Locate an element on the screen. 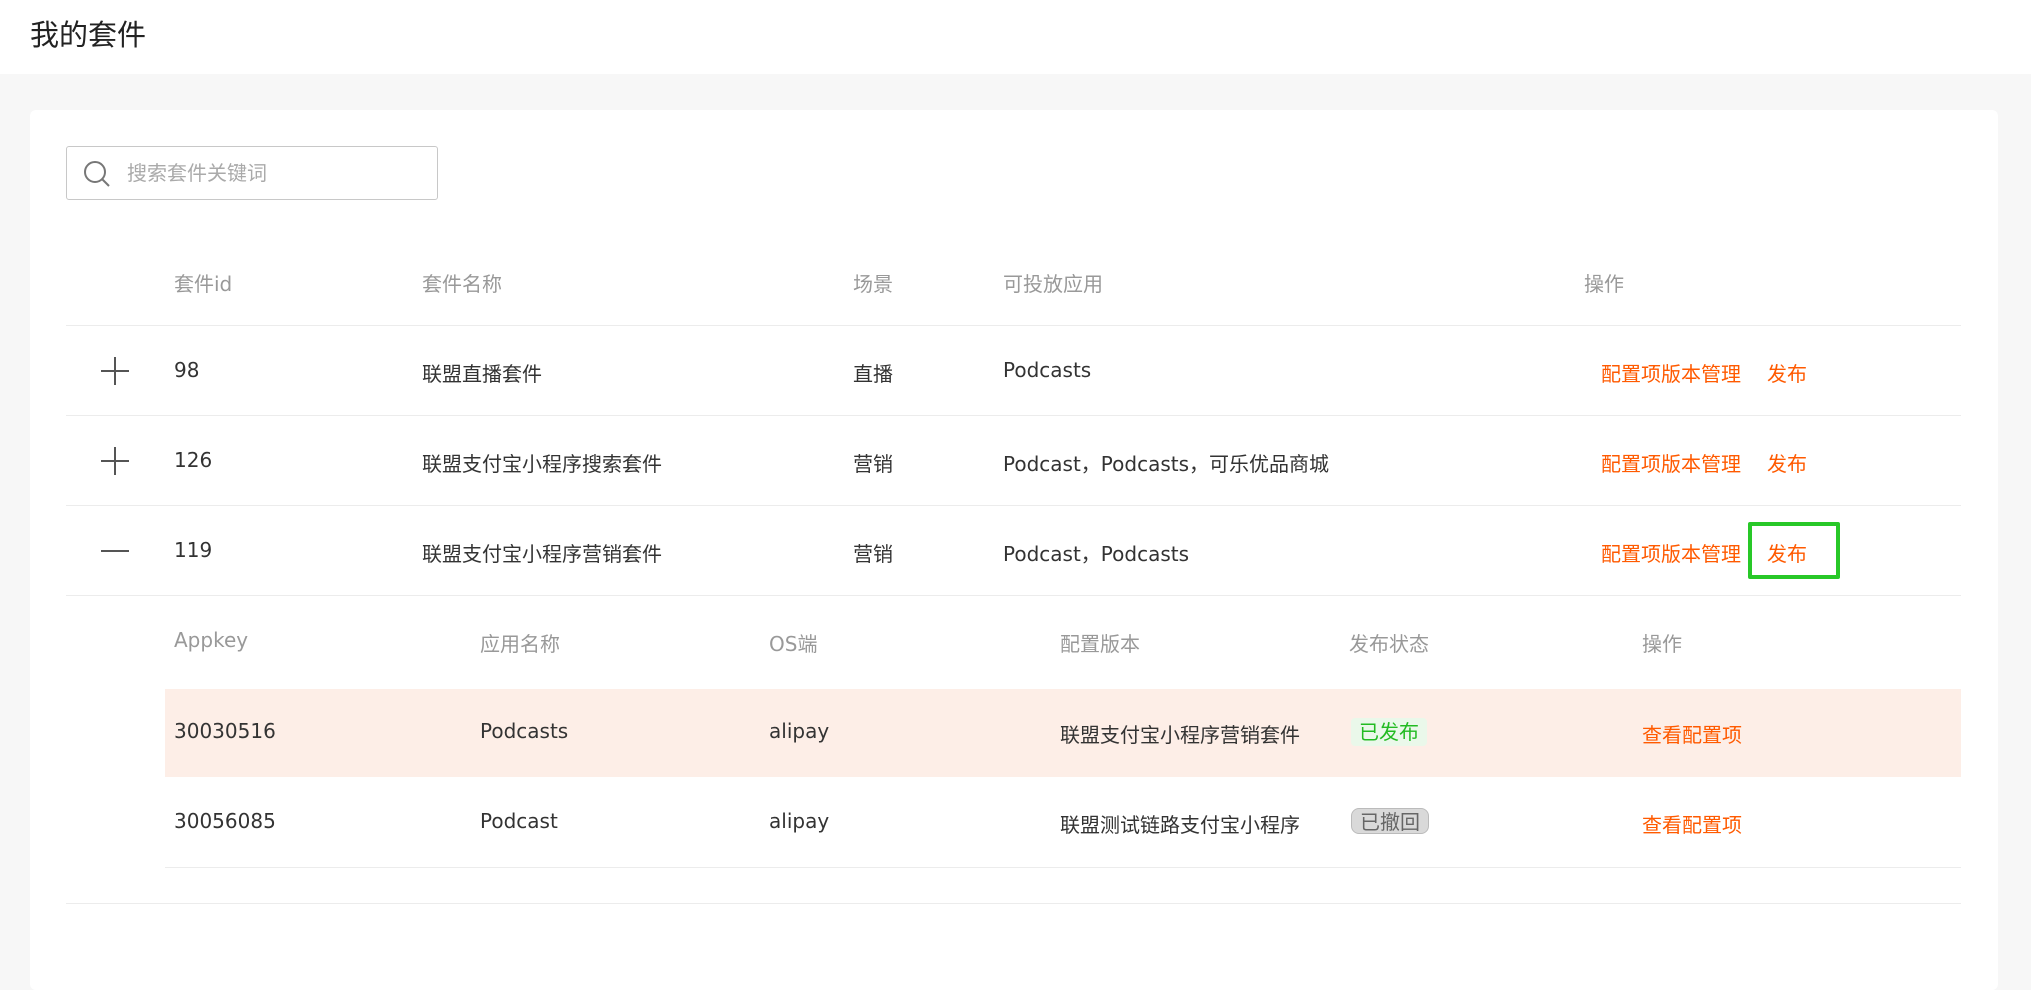  column-header-scene: 场景 is located at coordinates (873, 284).